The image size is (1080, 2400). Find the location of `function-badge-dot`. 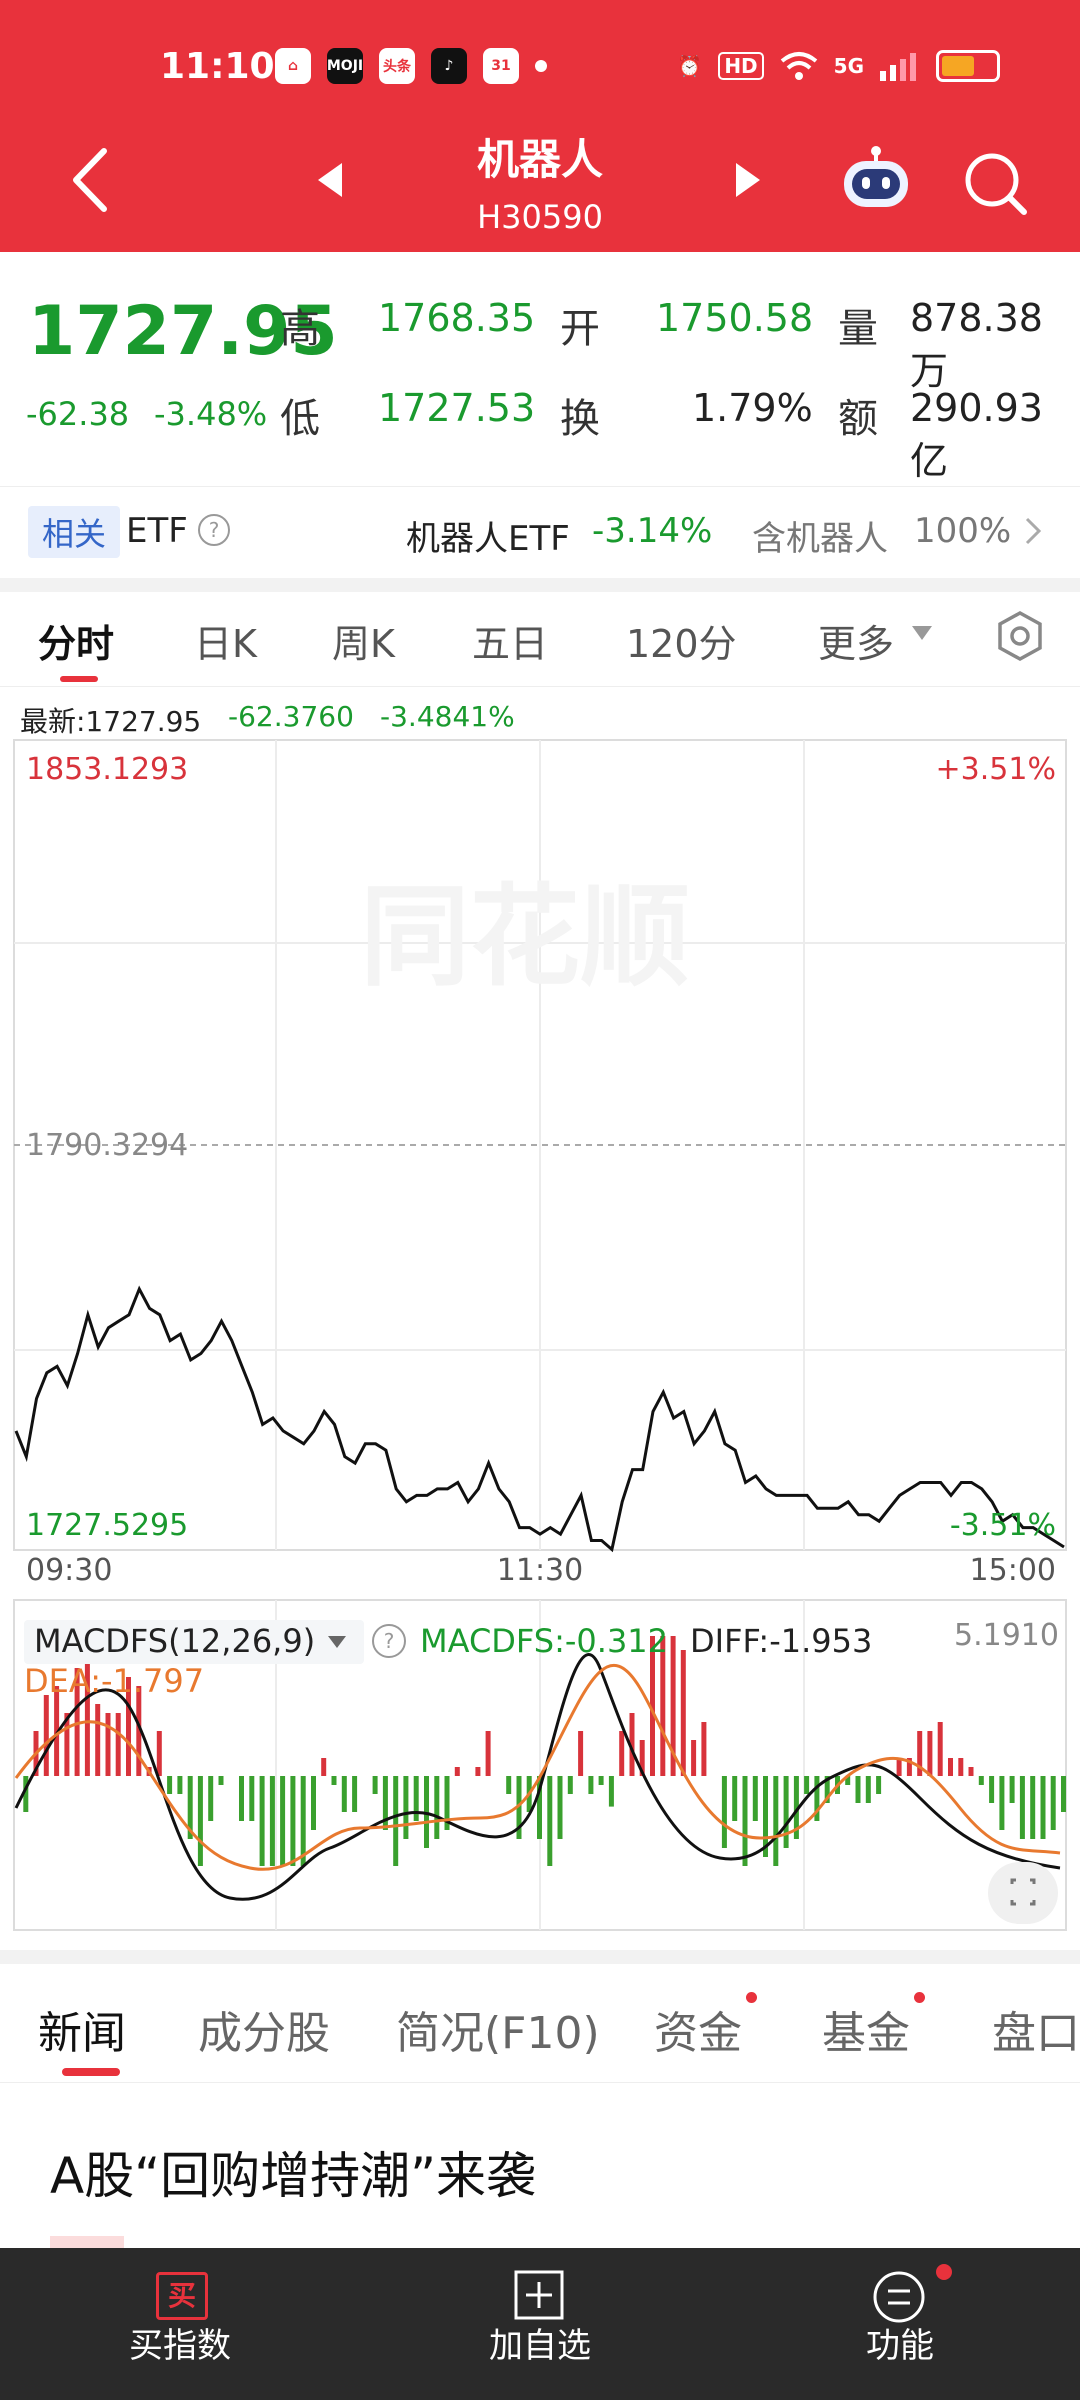

function-badge-dot is located at coordinates (944, 2272).